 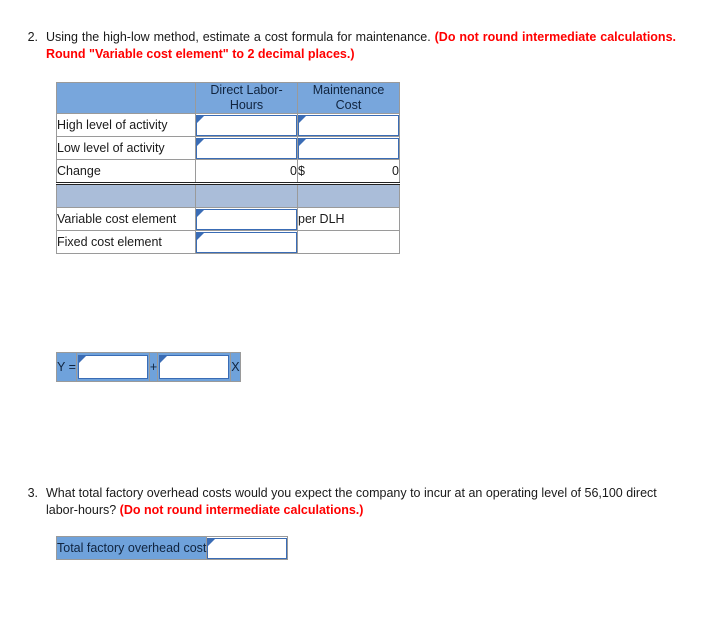 I want to click on input-high-level-dlh, so click(x=246, y=125).